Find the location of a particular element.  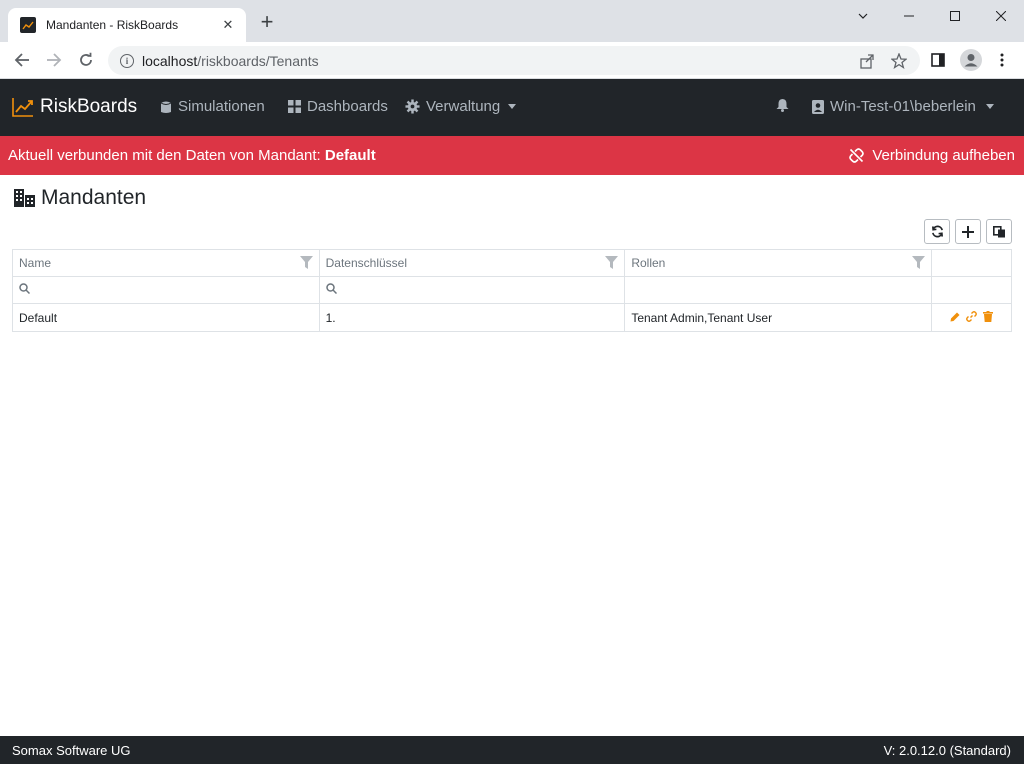

column-header-roles: Rollen is located at coordinates (778, 263).